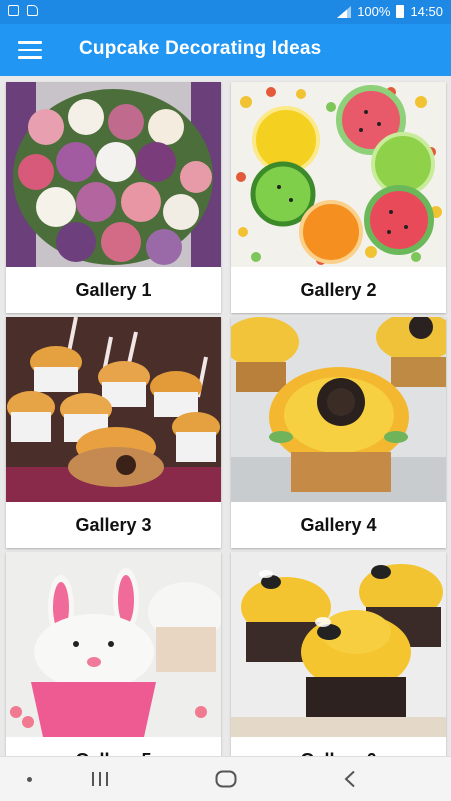  Describe the element at coordinates (113, 644) in the screenshot. I see `bunny-cupcakes-image` at that location.